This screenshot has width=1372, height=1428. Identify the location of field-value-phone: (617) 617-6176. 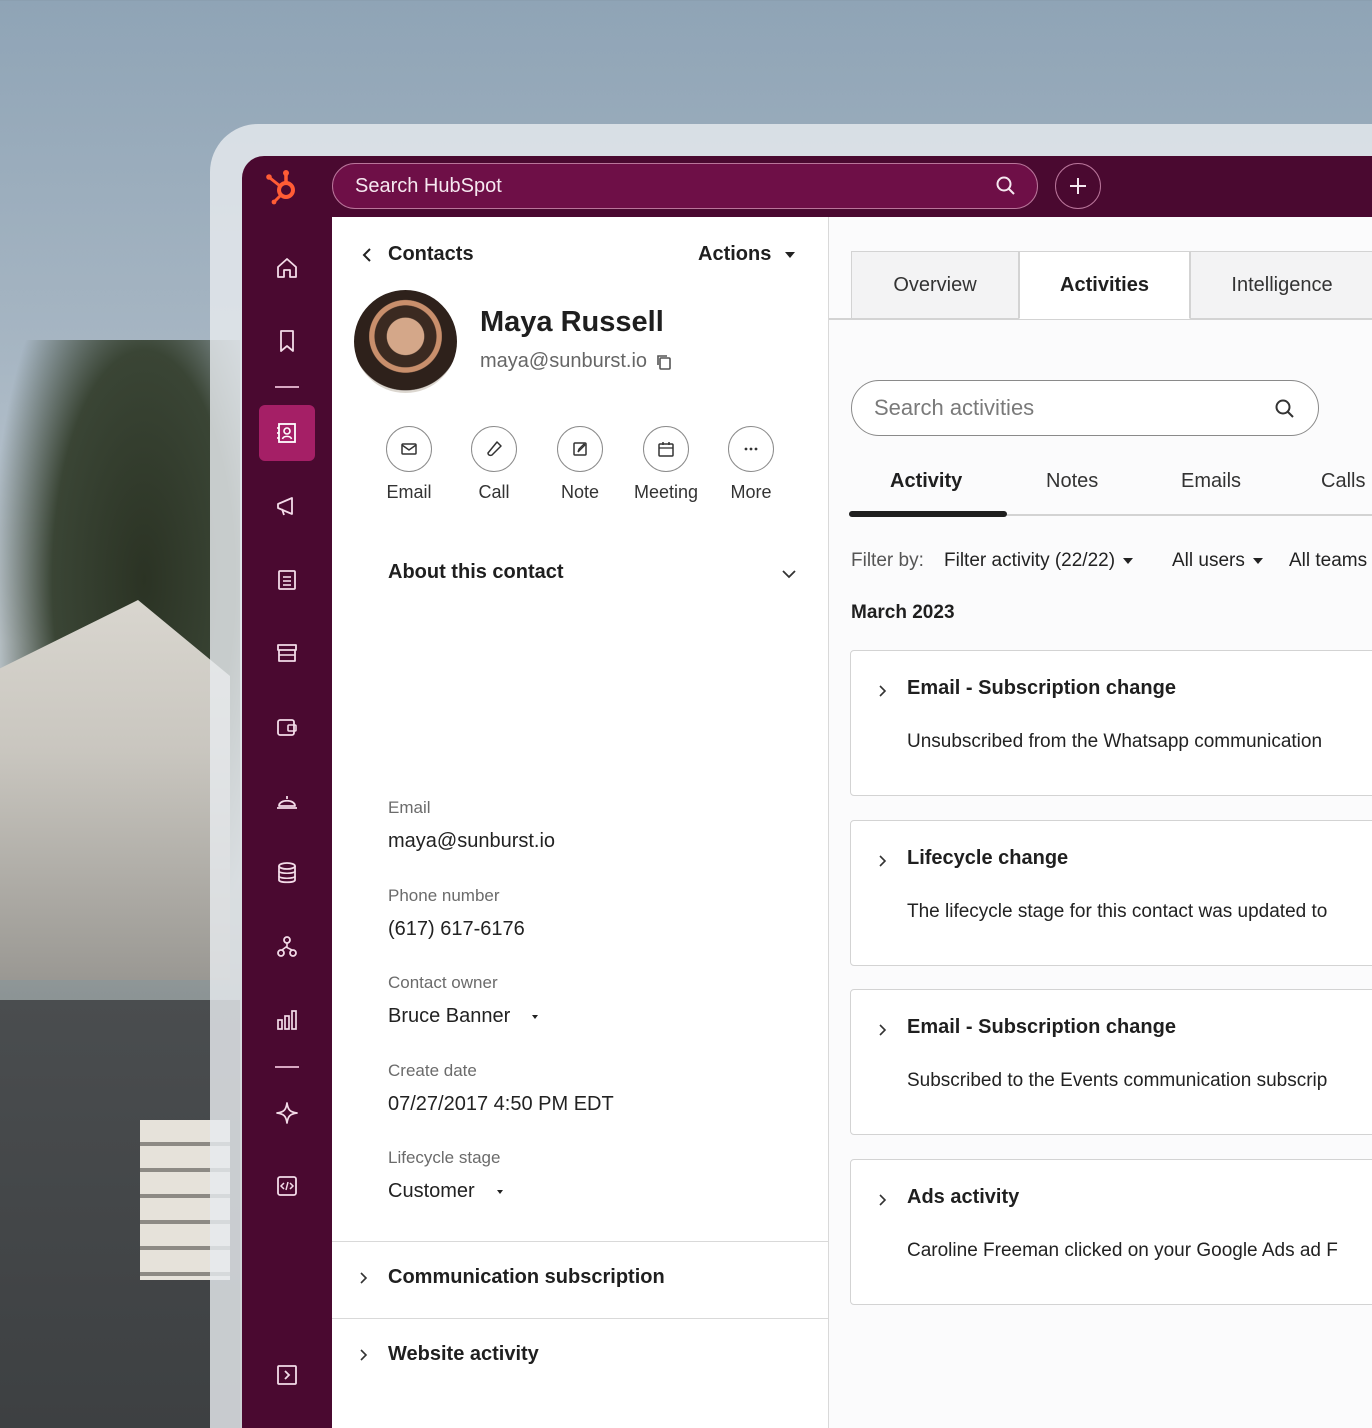
(456, 929).